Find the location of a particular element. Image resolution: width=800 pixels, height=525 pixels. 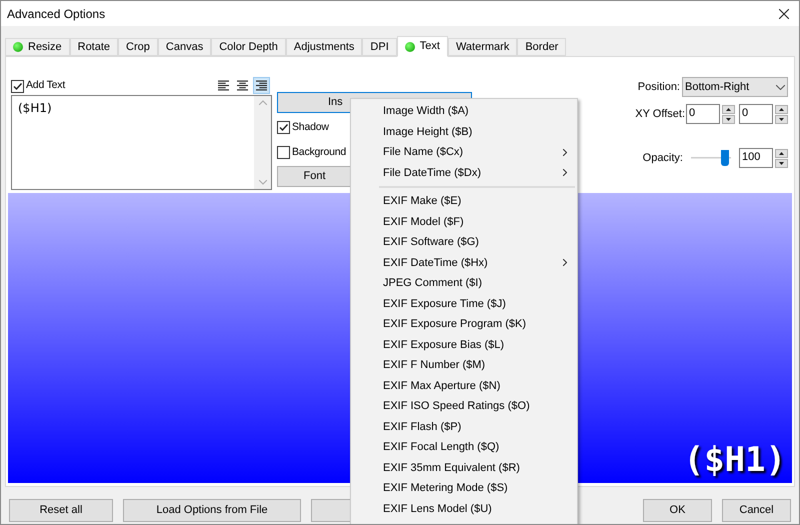

checkbox-label: Background is located at coordinates (319, 152).